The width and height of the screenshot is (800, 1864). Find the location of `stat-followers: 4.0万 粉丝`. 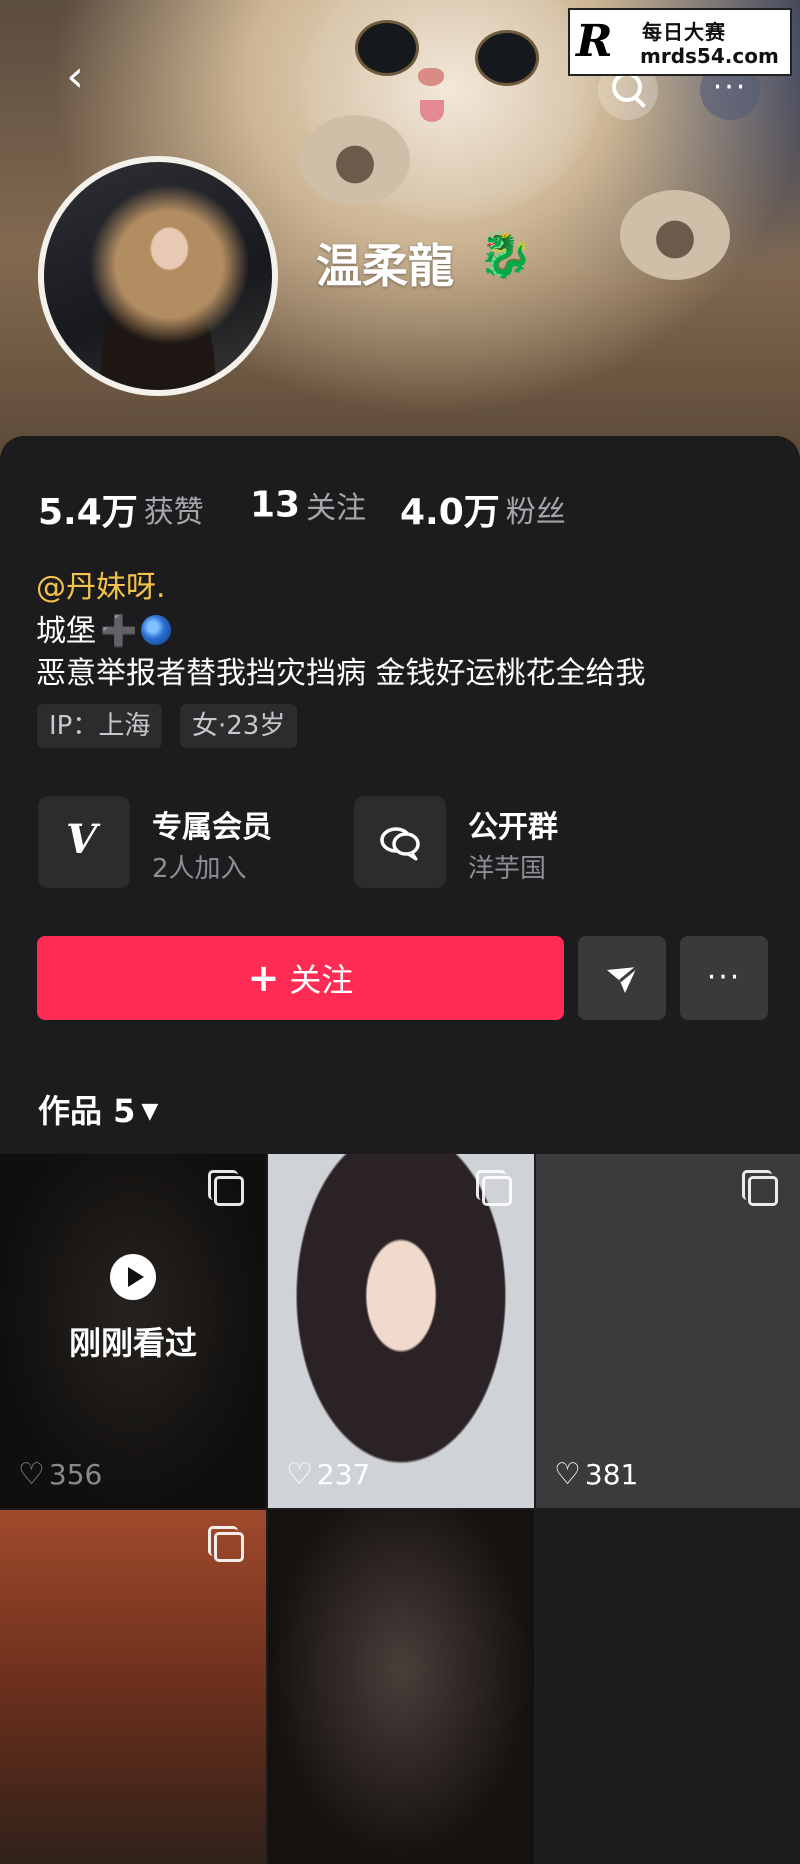

stat-followers: 4.0万 粉丝 is located at coordinates (483, 509).